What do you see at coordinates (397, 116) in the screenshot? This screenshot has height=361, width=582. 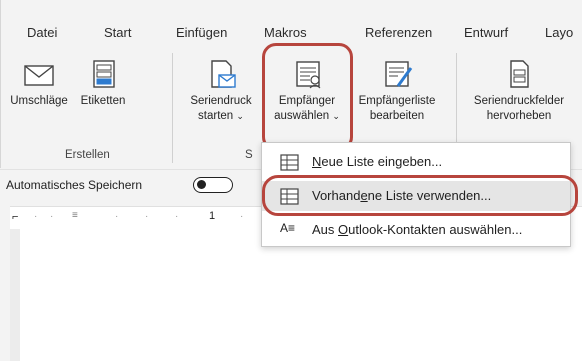 I see `edit-recipient-list-label-2: bearbeiten` at bounding box center [397, 116].